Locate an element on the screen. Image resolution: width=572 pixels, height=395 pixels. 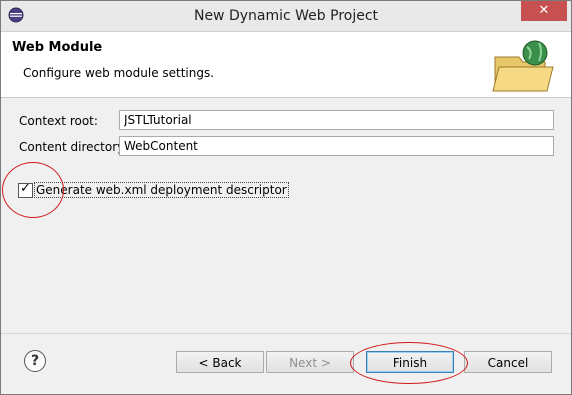
page-description: Configure web module settings. is located at coordinates (119, 73).